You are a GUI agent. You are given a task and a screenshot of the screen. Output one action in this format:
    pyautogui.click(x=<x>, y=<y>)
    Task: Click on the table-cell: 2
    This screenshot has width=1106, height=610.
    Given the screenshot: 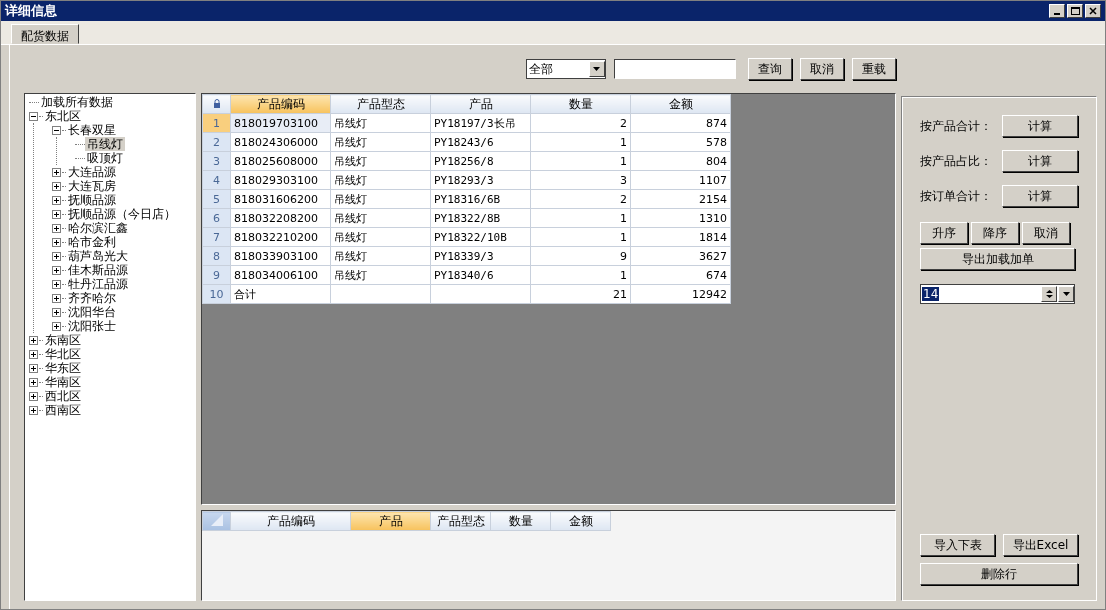 What is the action you would take?
    pyautogui.click(x=580, y=199)
    